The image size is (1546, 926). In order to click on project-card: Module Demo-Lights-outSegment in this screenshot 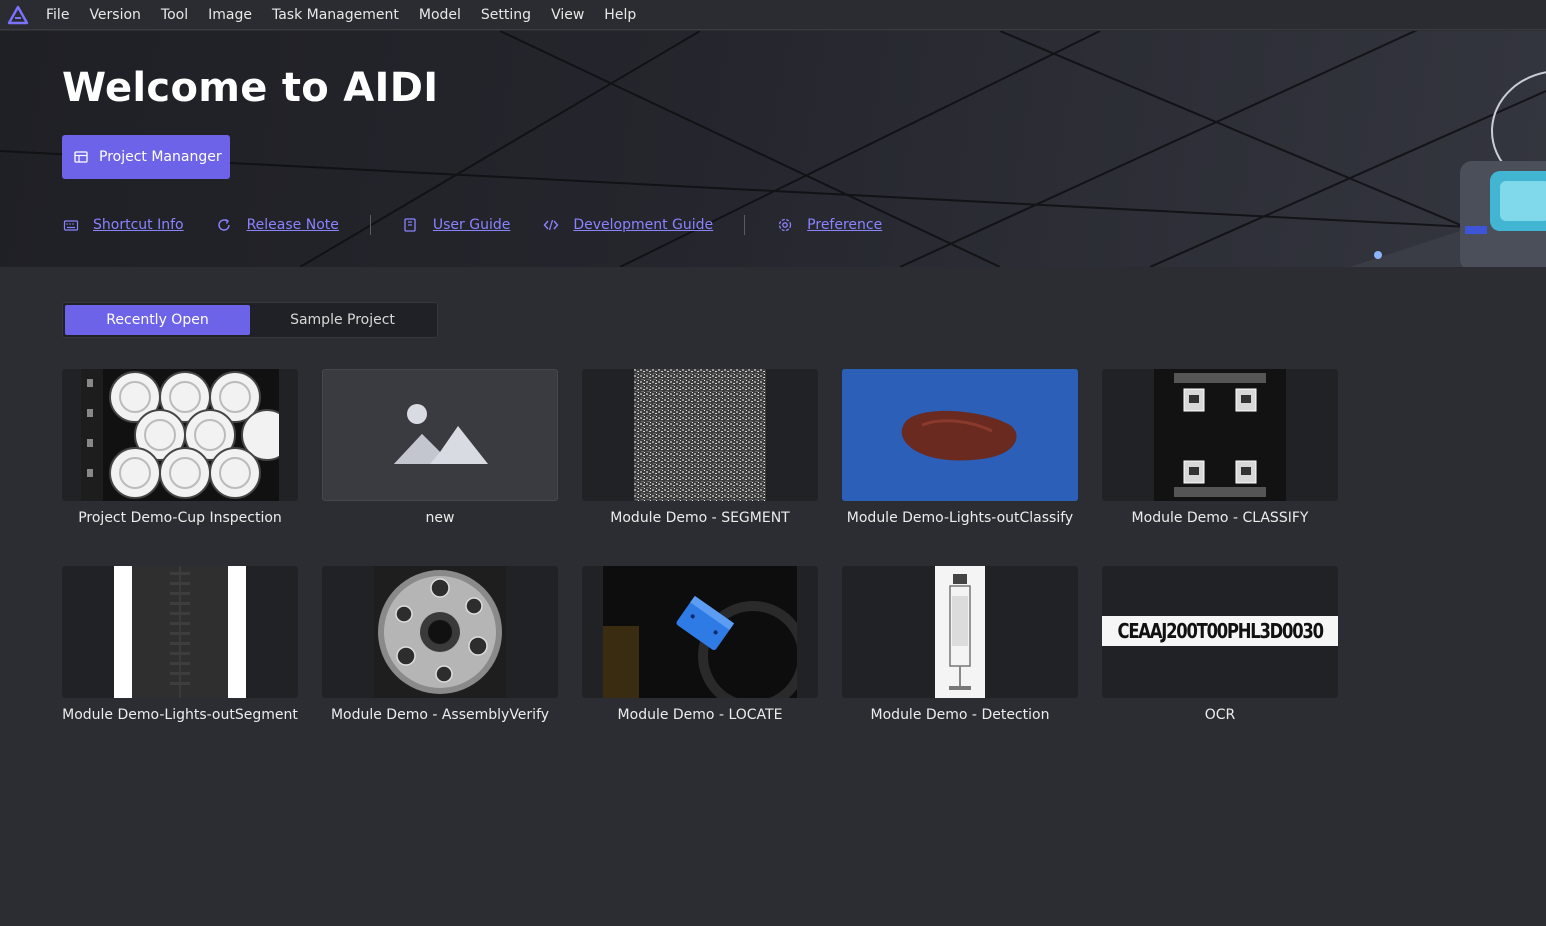, I will do `click(180, 644)`.